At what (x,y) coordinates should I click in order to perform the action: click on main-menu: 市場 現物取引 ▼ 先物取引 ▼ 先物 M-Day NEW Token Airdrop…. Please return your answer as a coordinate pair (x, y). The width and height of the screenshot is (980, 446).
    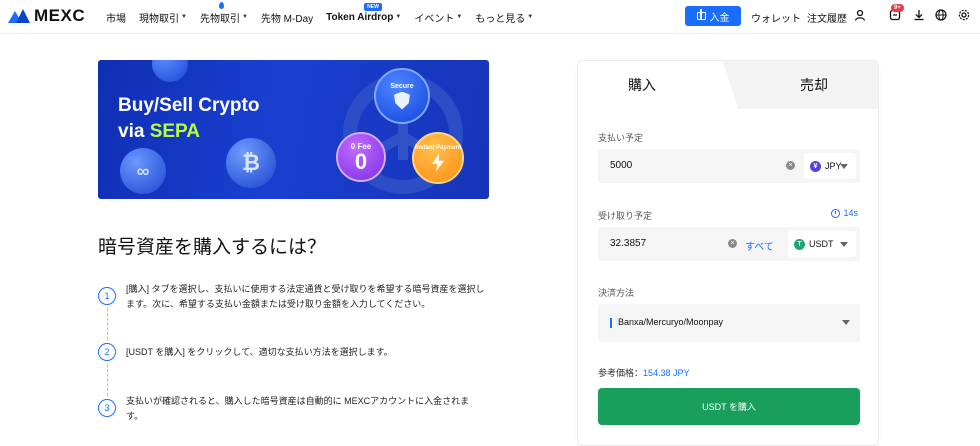
    Looking at the image, I should click on (319, 17).